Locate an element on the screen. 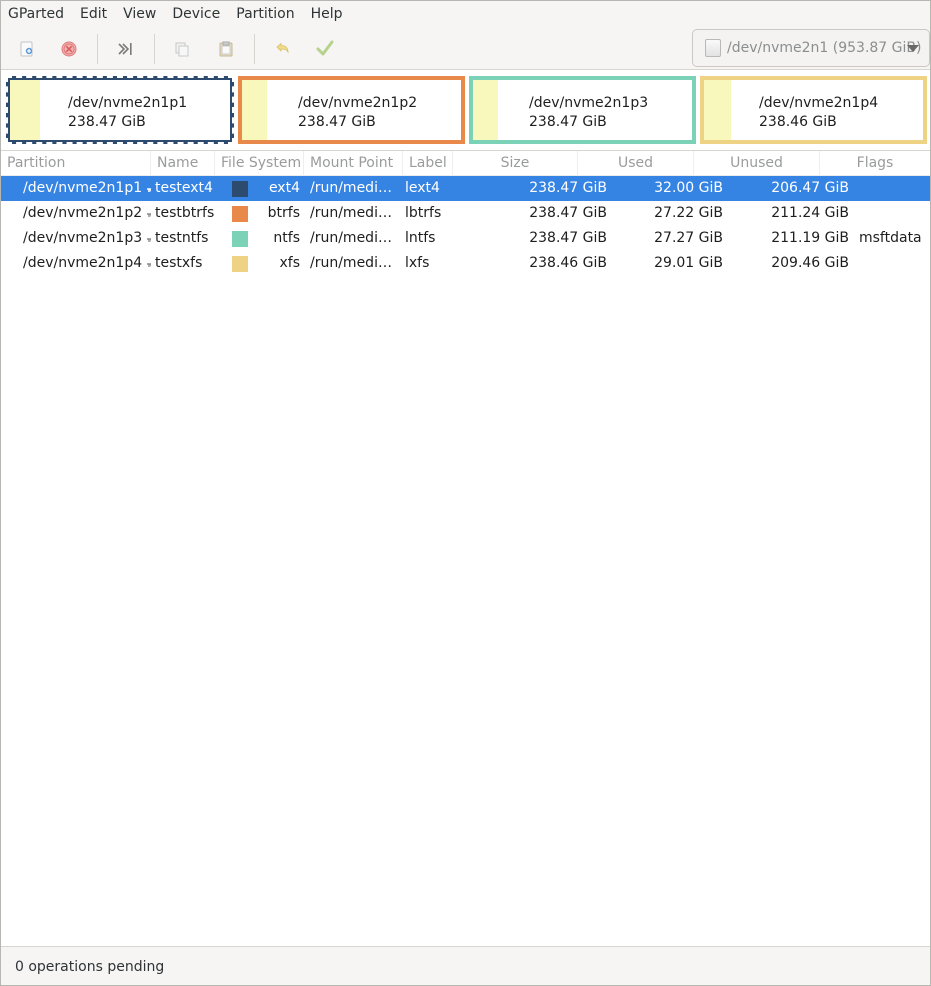 The image size is (931, 986). partition-label: lext4 is located at coordinates (422, 188).